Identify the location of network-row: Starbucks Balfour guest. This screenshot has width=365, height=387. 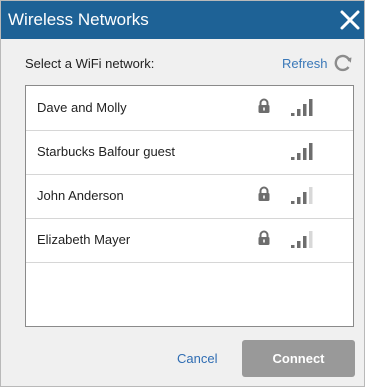
(189, 152).